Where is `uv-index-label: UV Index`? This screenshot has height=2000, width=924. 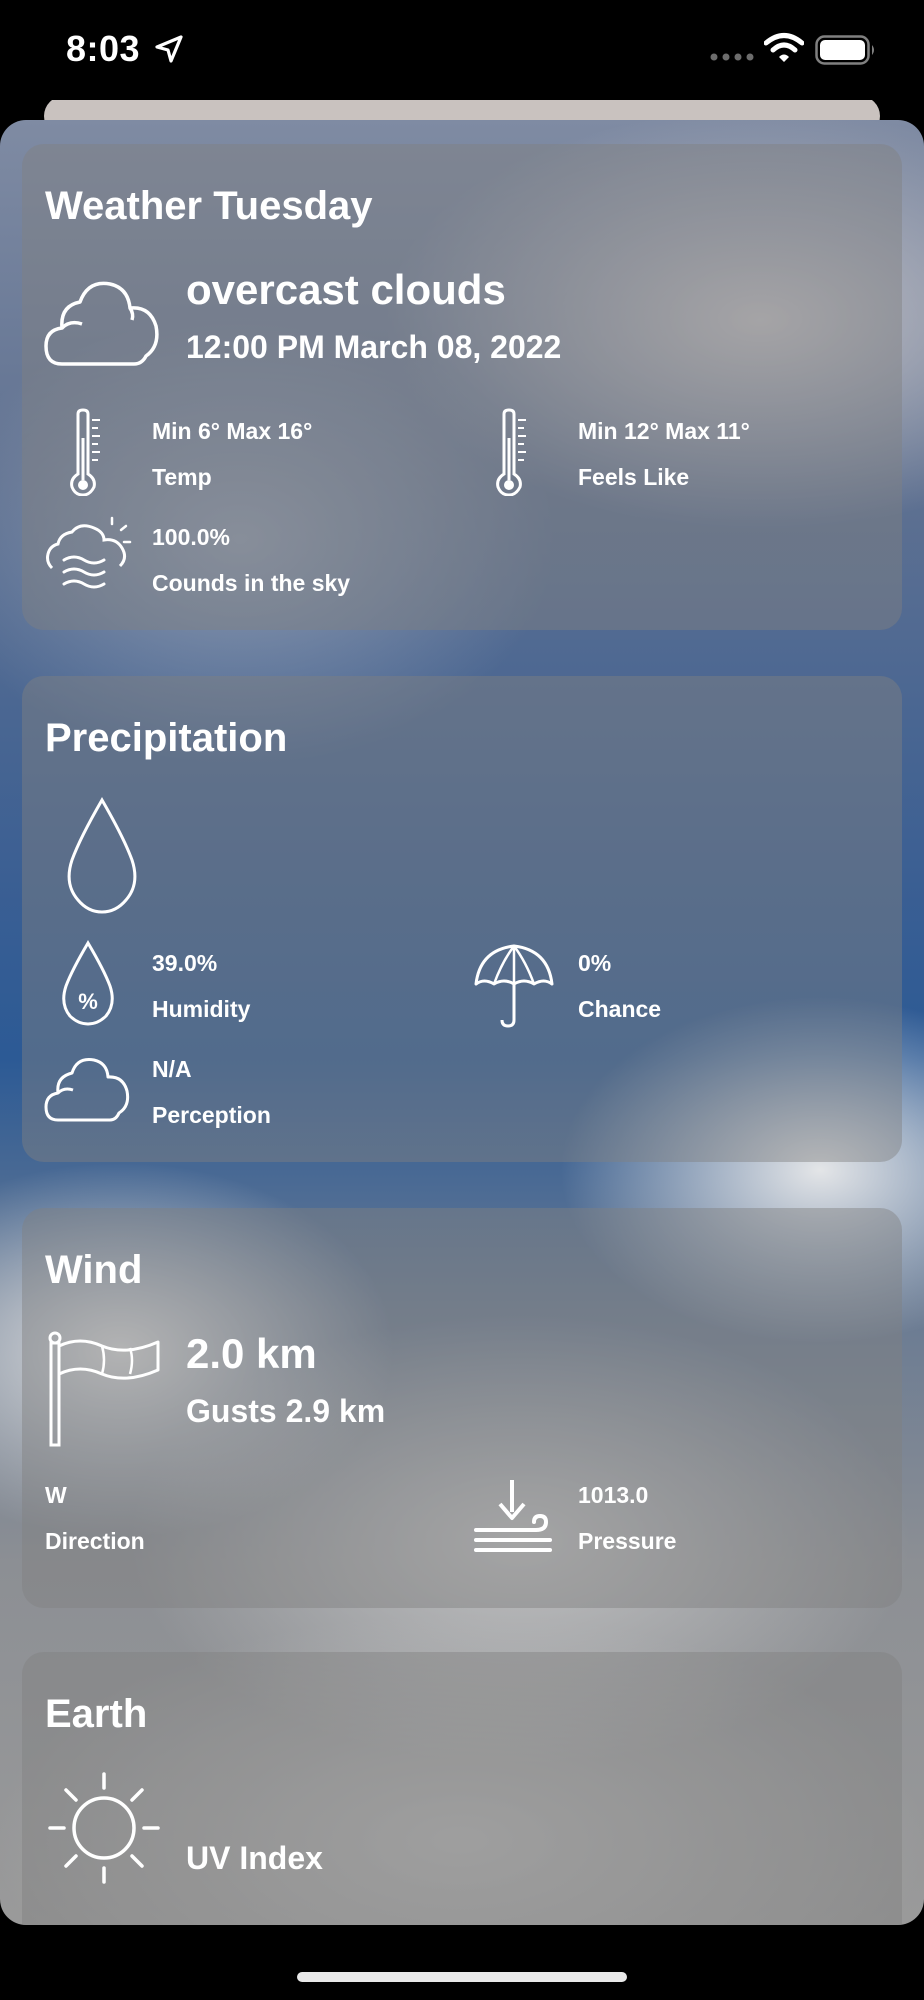
uv-index-label: UV Index is located at coordinates (254, 1858).